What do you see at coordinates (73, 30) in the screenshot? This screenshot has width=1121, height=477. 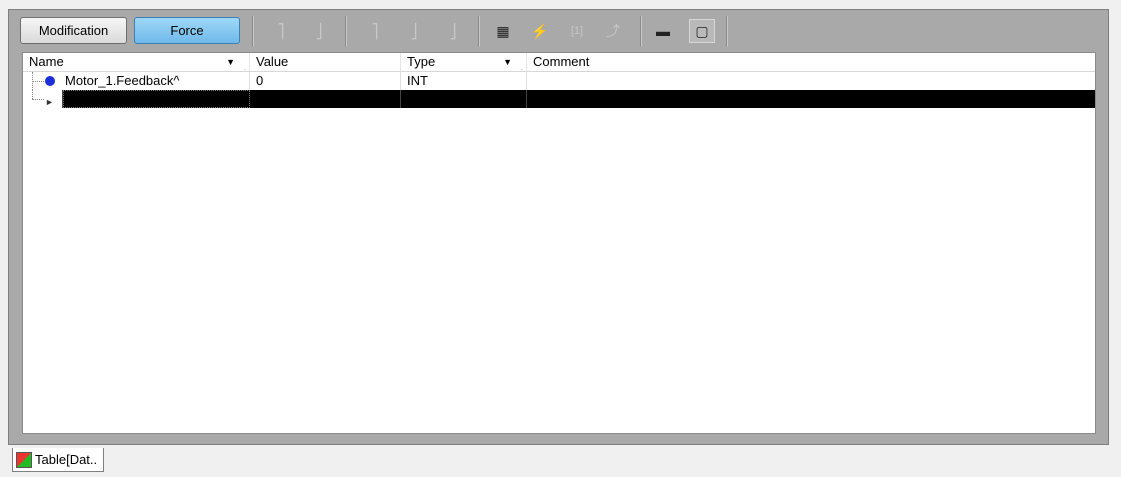 I see `modification-button: Modification` at bounding box center [73, 30].